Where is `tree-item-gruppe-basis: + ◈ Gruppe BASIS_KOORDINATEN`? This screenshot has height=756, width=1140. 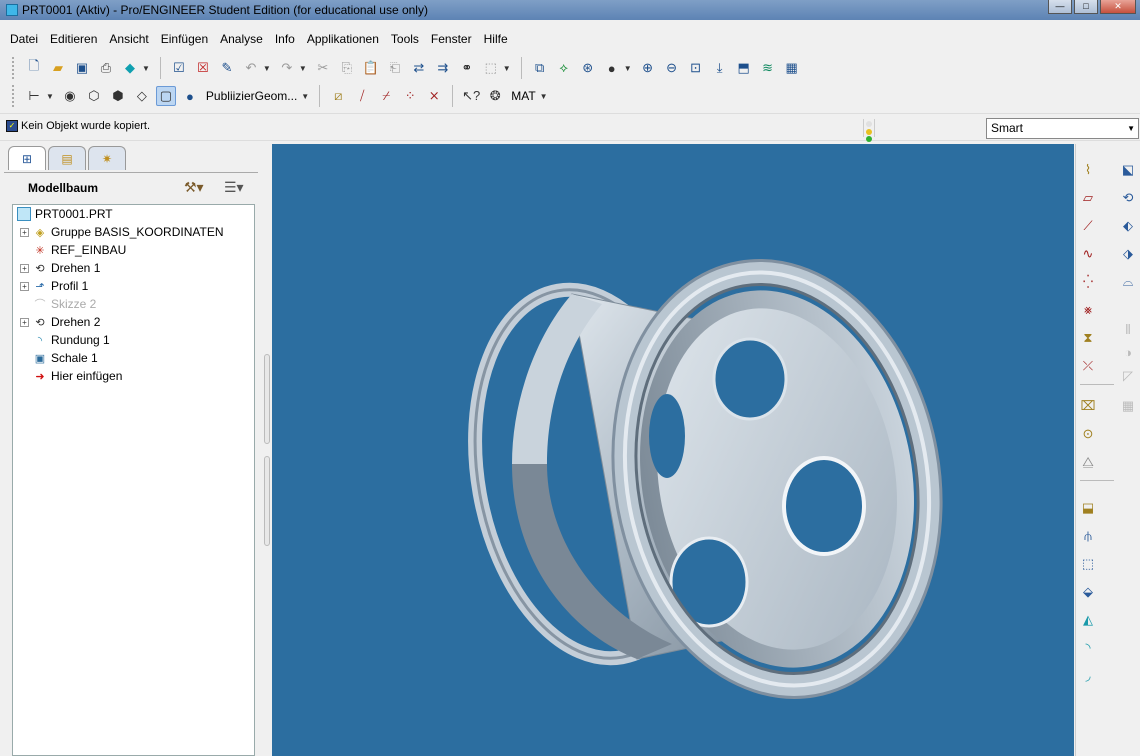
tree-item-gruppe-basis: + ◈ Gruppe BASIS_KOORDINATEN is located at coordinates (133, 232).